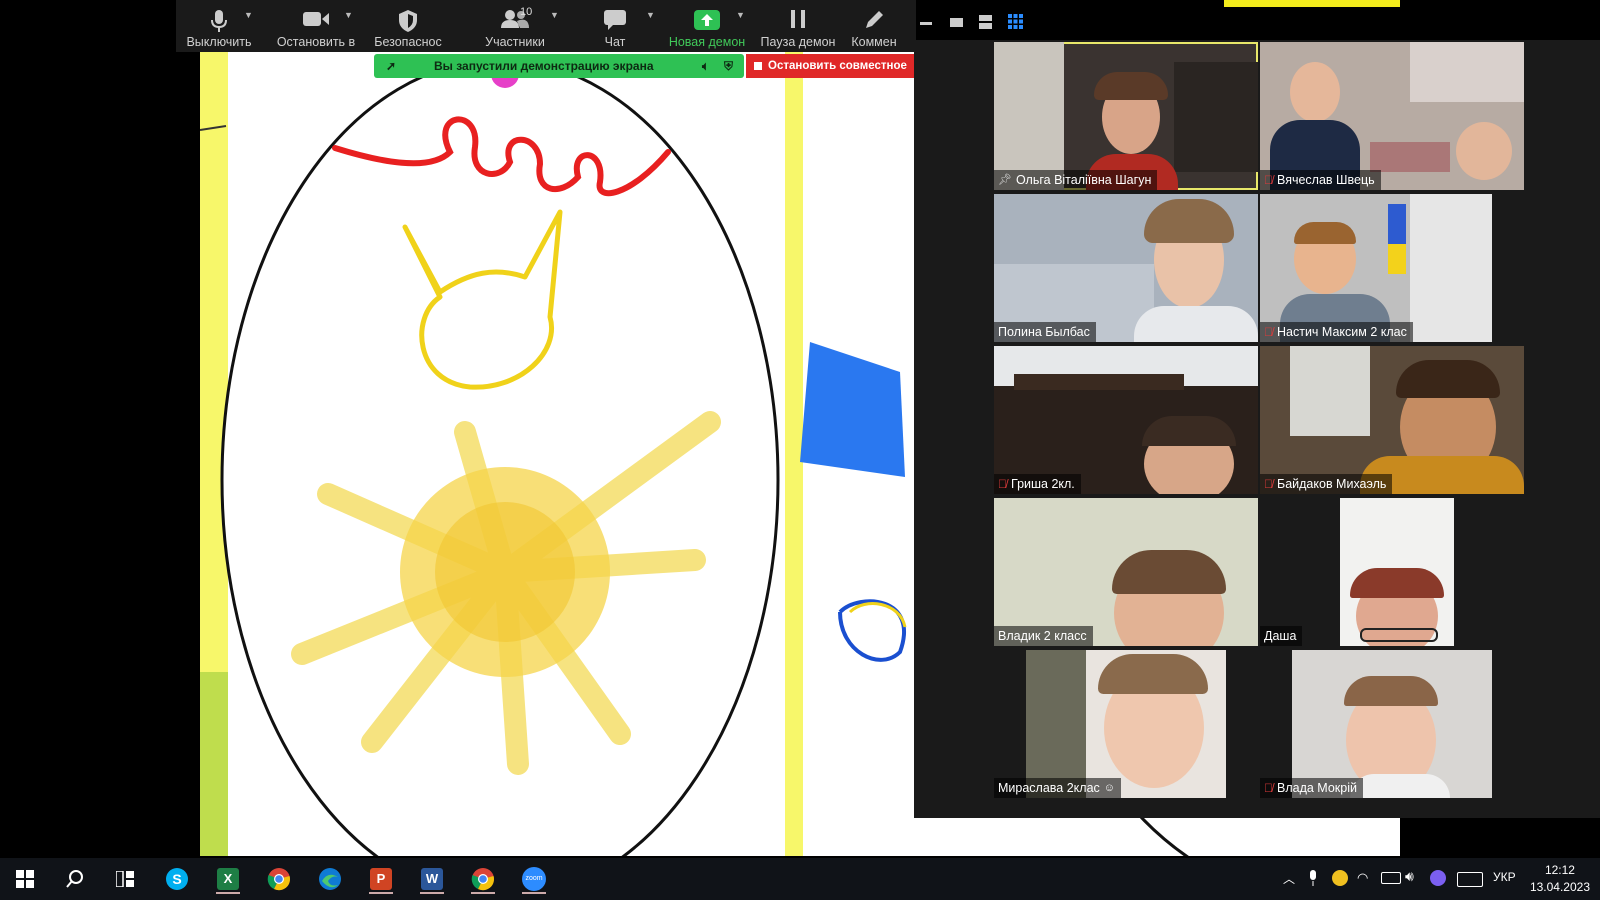 The image size is (1600, 900). What do you see at coordinates (1366, 878) in the screenshot?
I see `wifi-icon: ◠` at bounding box center [1366, 878].